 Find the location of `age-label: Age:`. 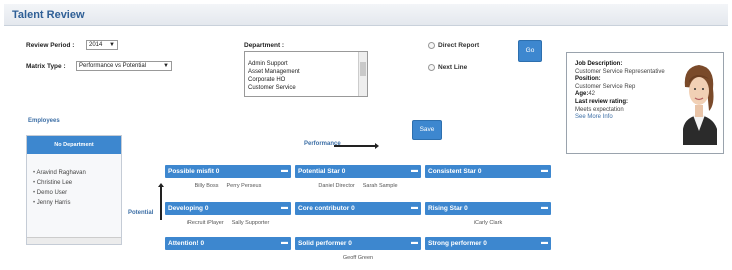

age-label: Age: is located at coordinates (582, 94).